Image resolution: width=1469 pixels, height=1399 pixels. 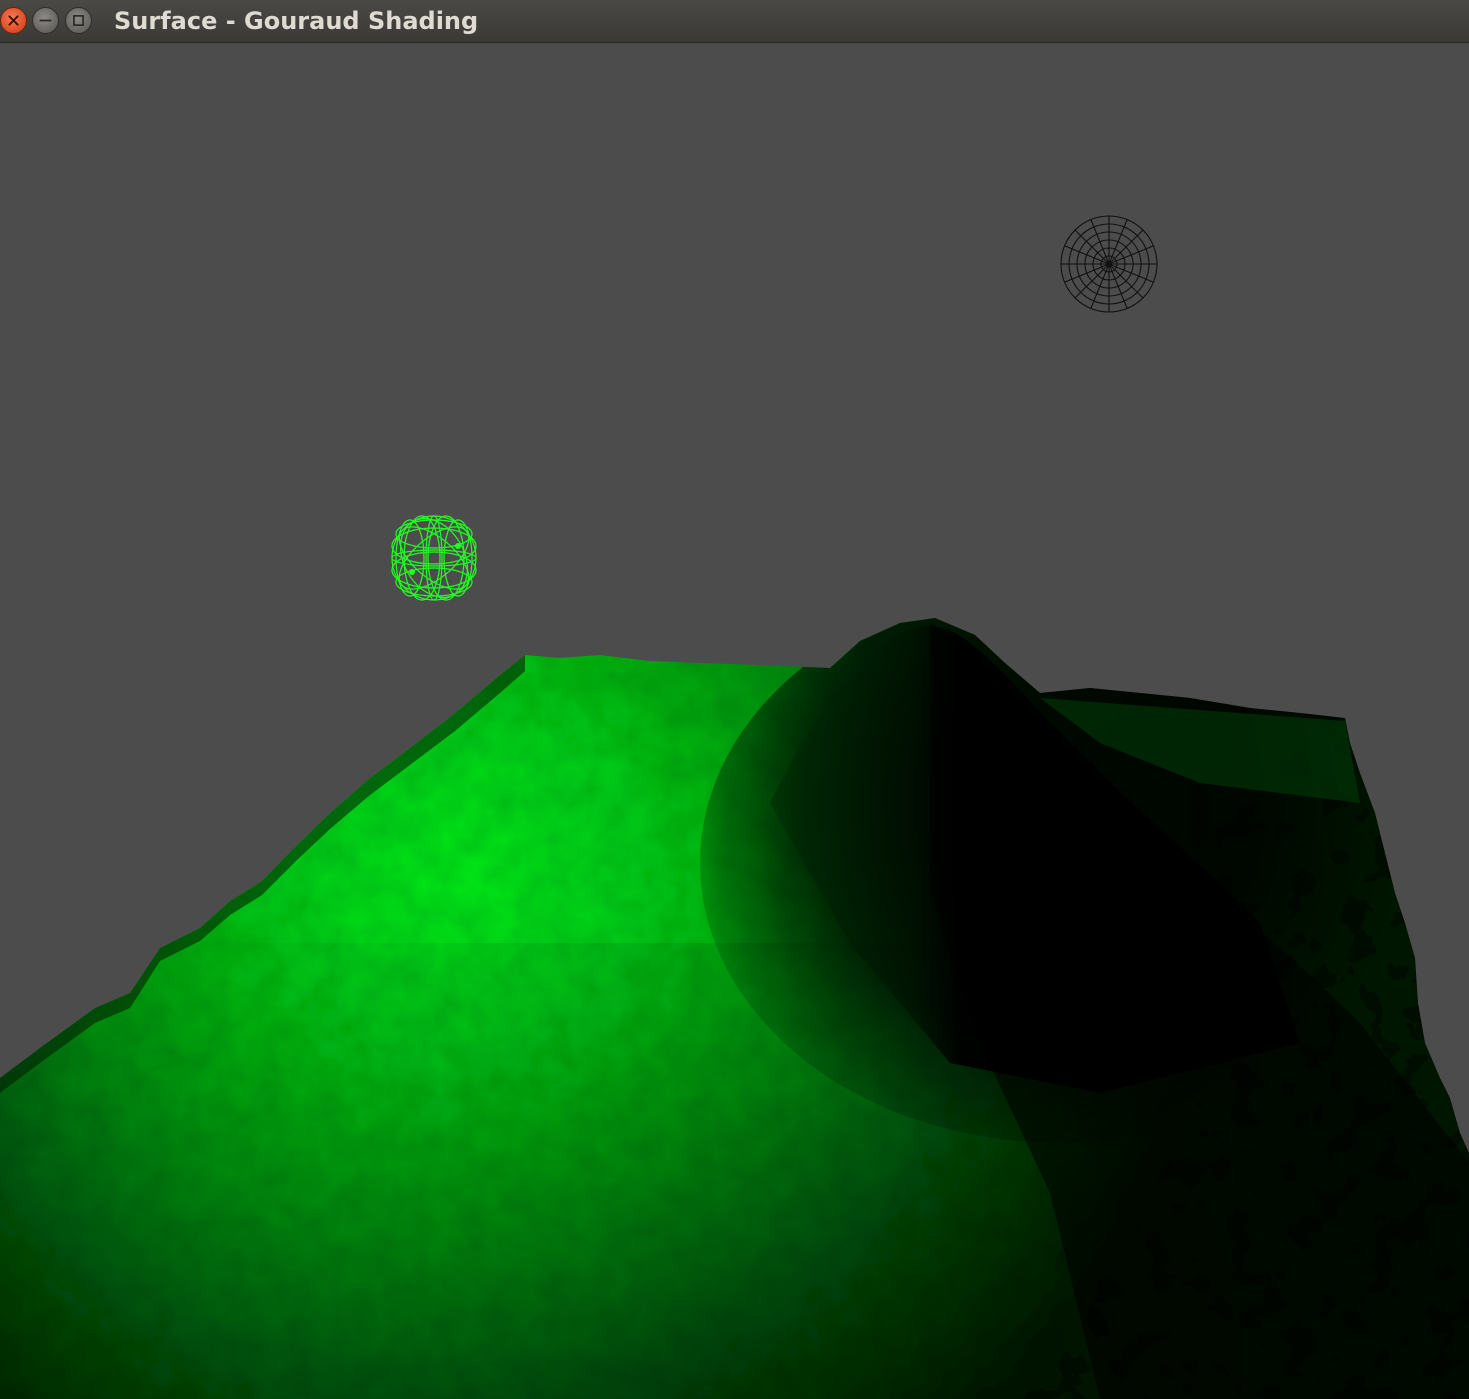 I want to click on minimize-icon, so click(x=45, y=20).